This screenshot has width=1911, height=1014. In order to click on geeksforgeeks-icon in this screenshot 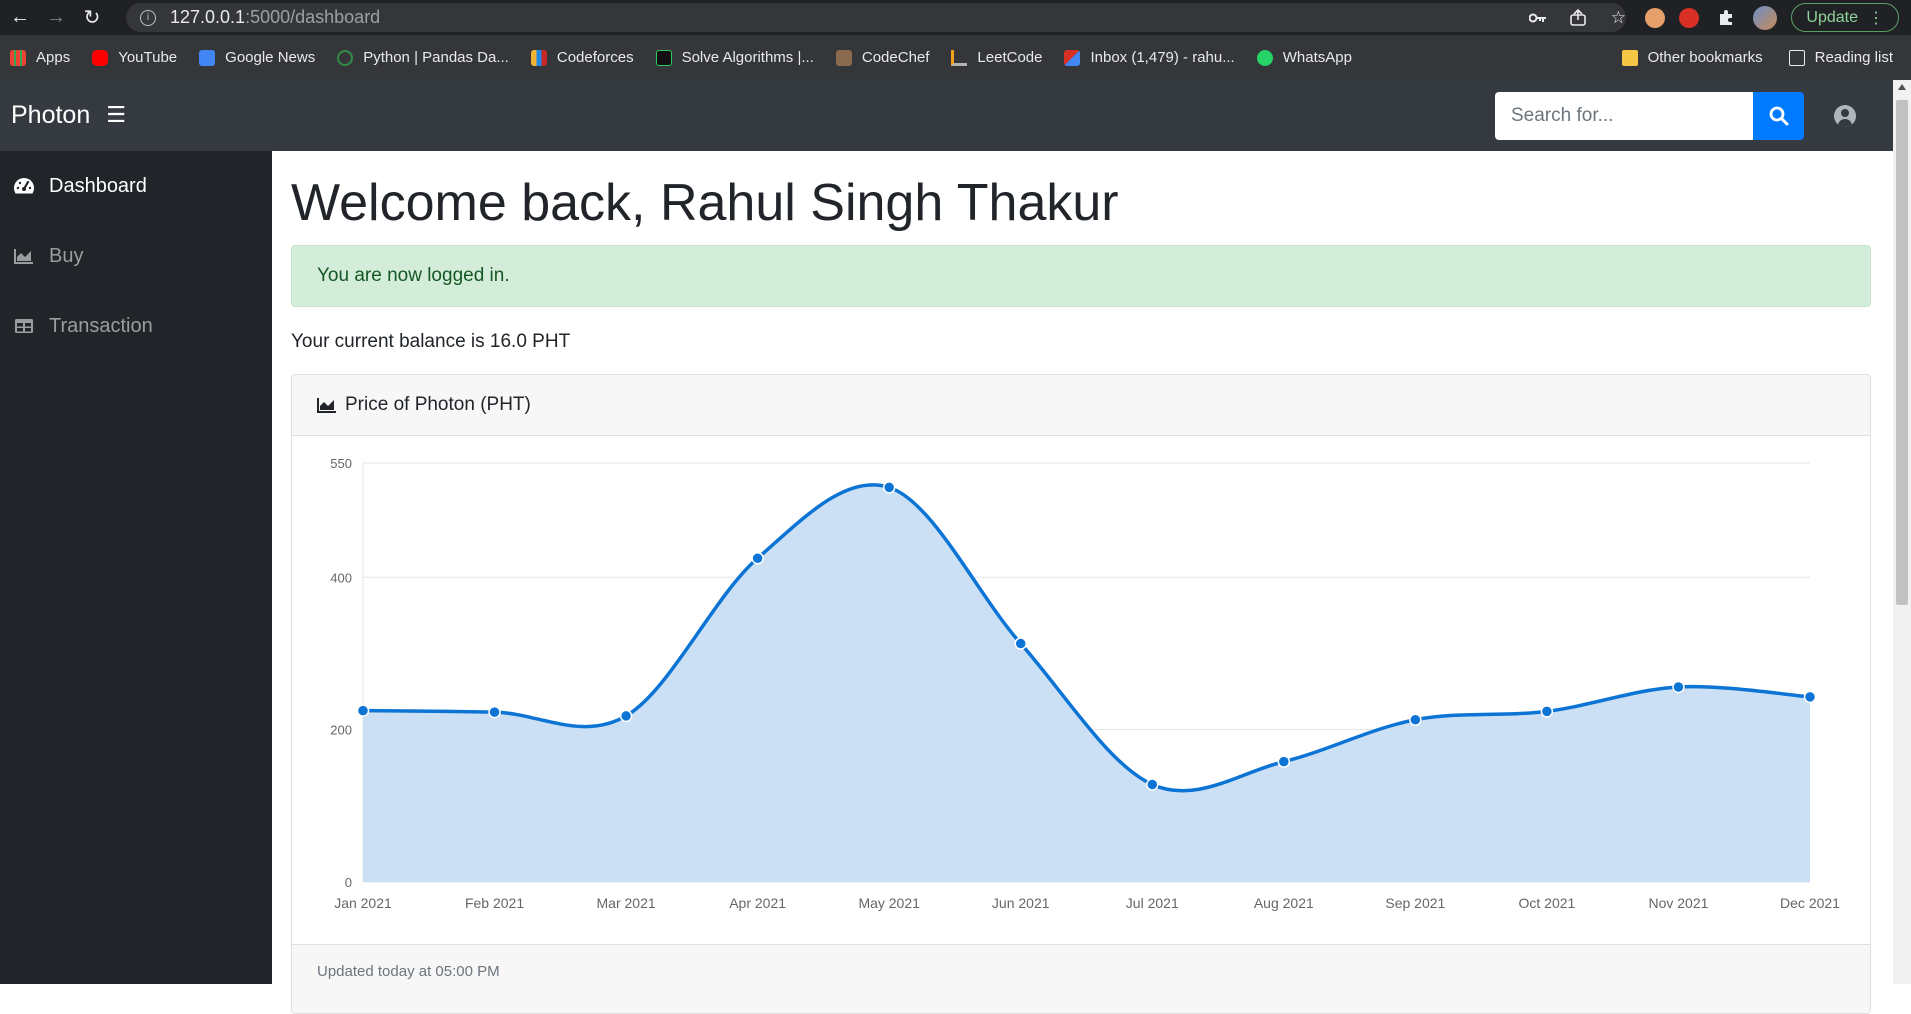, I will do `click(345, 57)`.